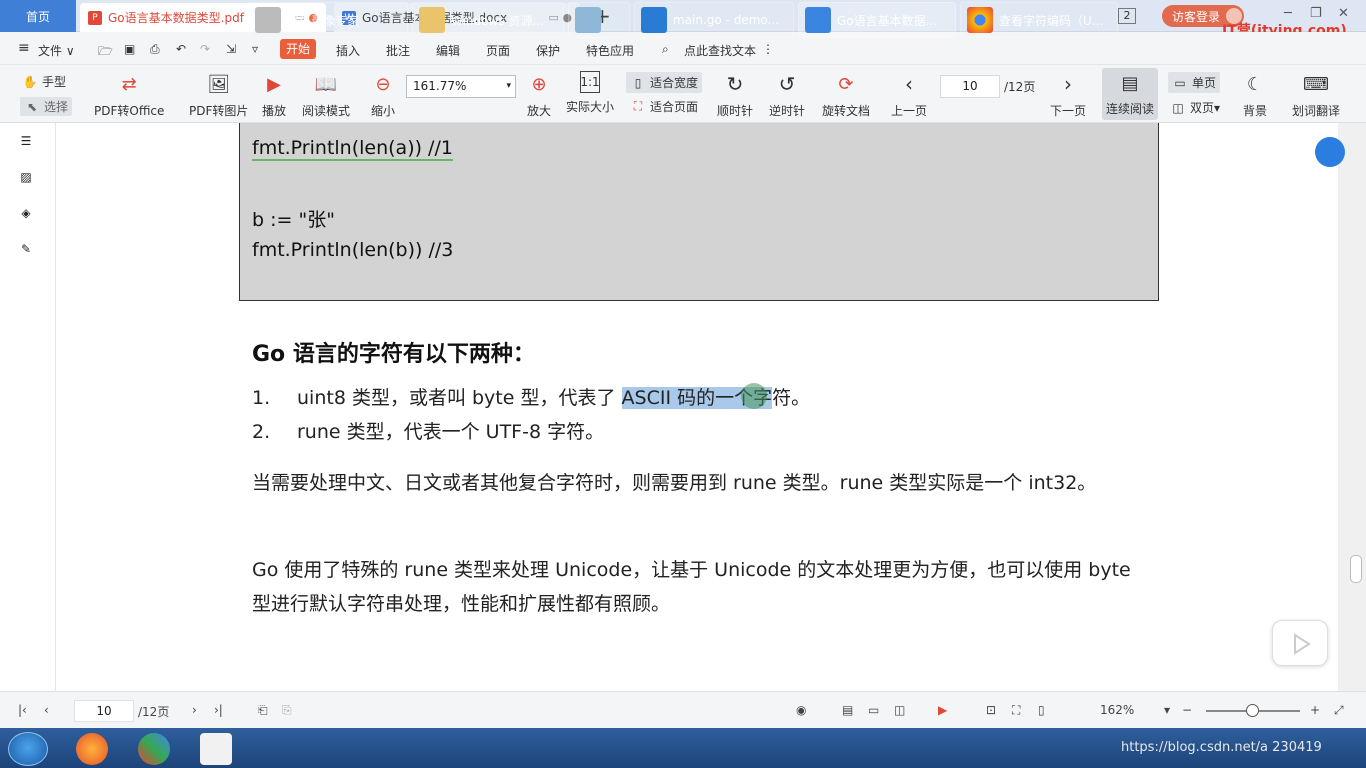 This screenshot has width=1366, height=768. What do you see at coordinates (1195, 107) in the screenshot?
I see `double-page-button: ◫ 双页 ▾` at bounding box center [1195, 107].